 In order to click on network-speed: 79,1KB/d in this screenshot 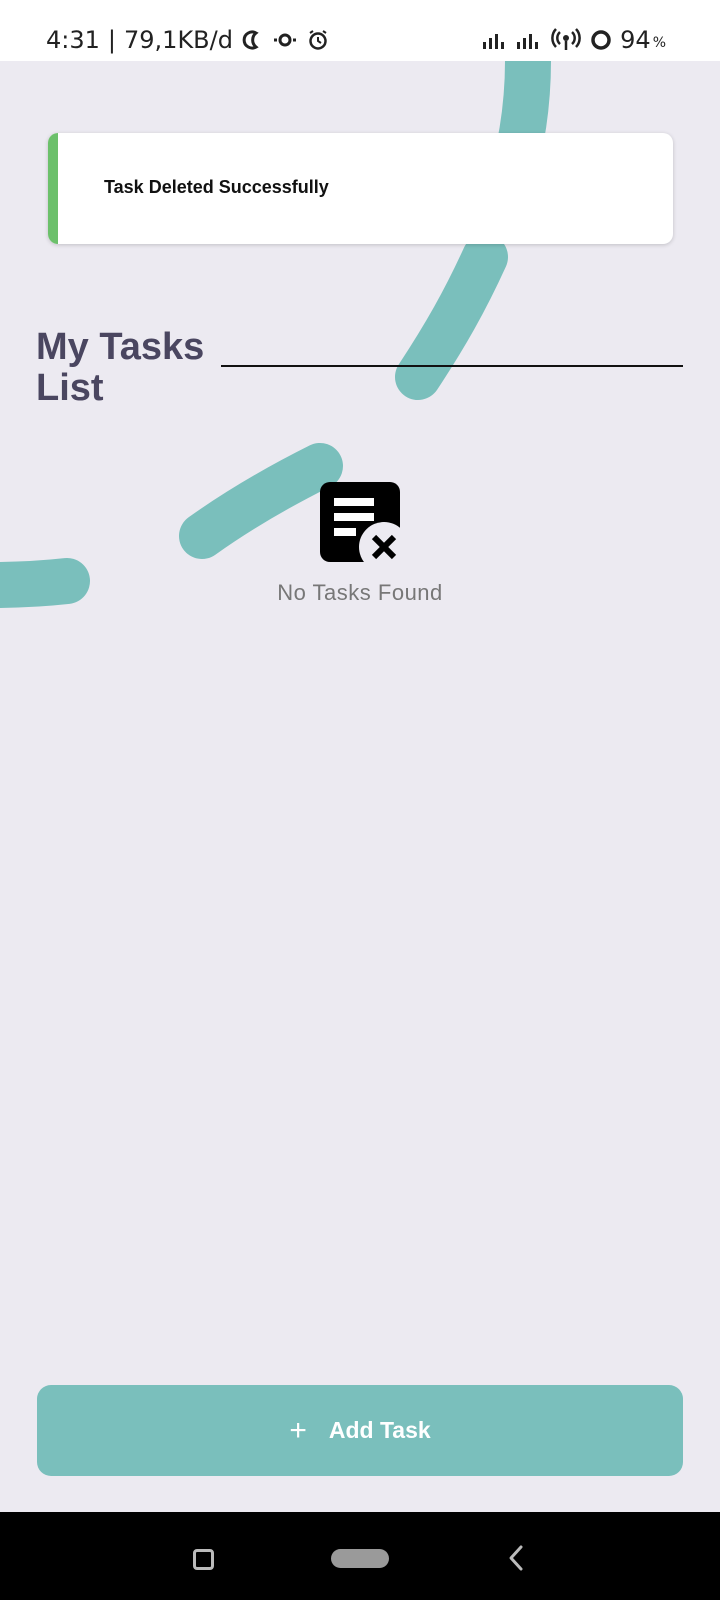, I will do `click(178, 40)`.